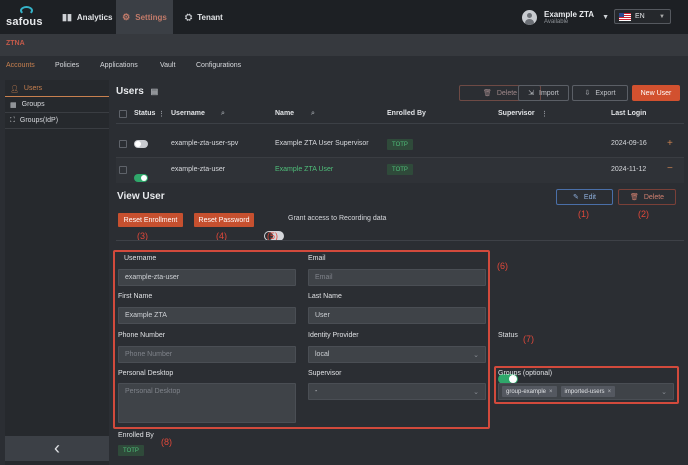 The width and height of the screenshot is (688, 465). Describe the element at coordinates (130, 91) in the screenshot. I see `page-title-text: Users` at that location.